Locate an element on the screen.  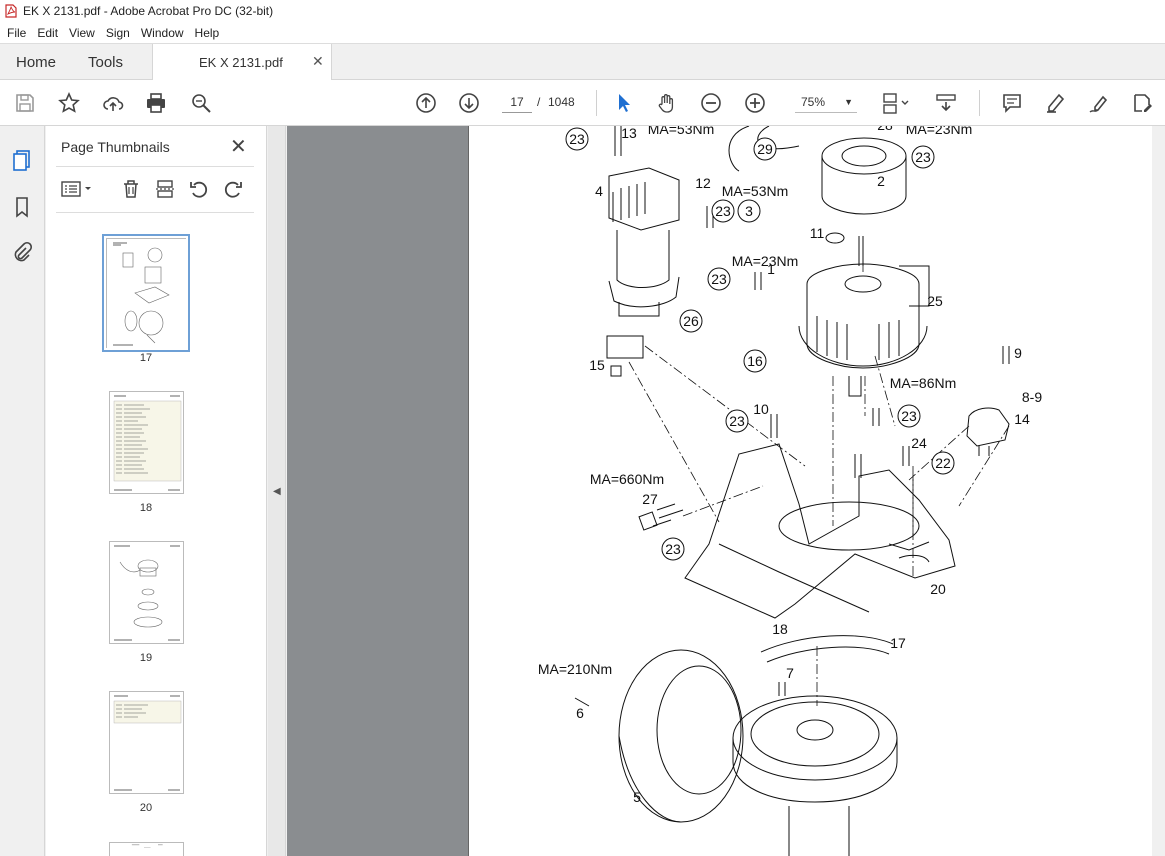
close-tab-icon: ✕ is located at coordinates (318, 61).